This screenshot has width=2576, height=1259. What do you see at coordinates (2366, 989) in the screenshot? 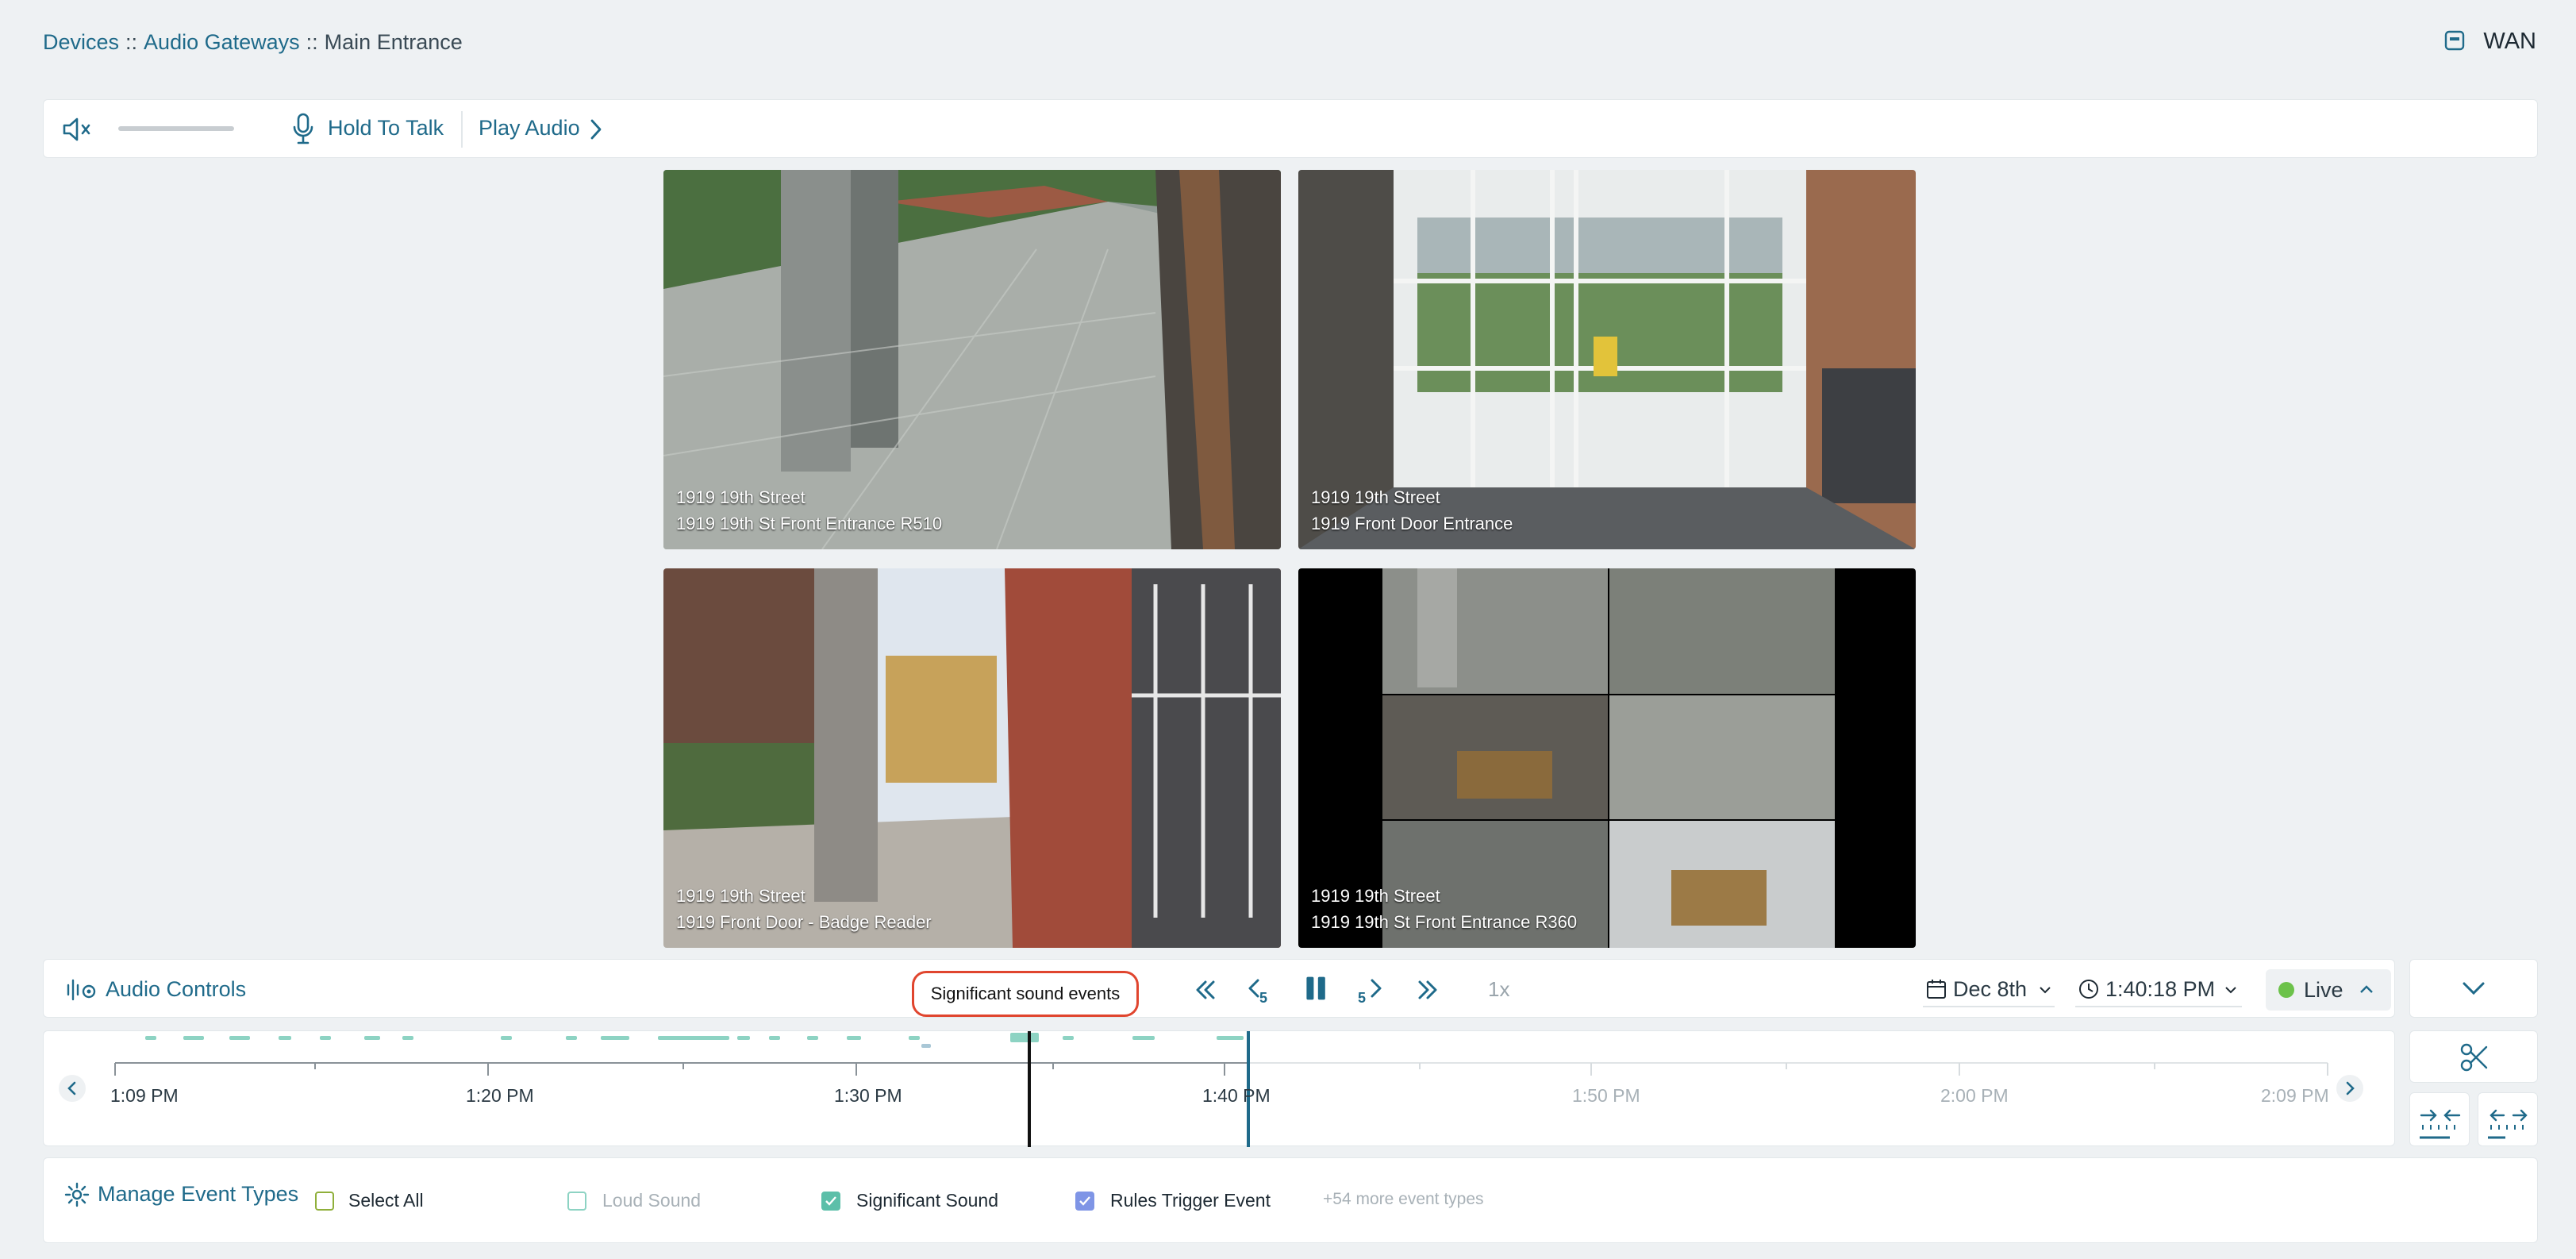
I see `chevron-up-icon` at bounding box center [2366, 989].